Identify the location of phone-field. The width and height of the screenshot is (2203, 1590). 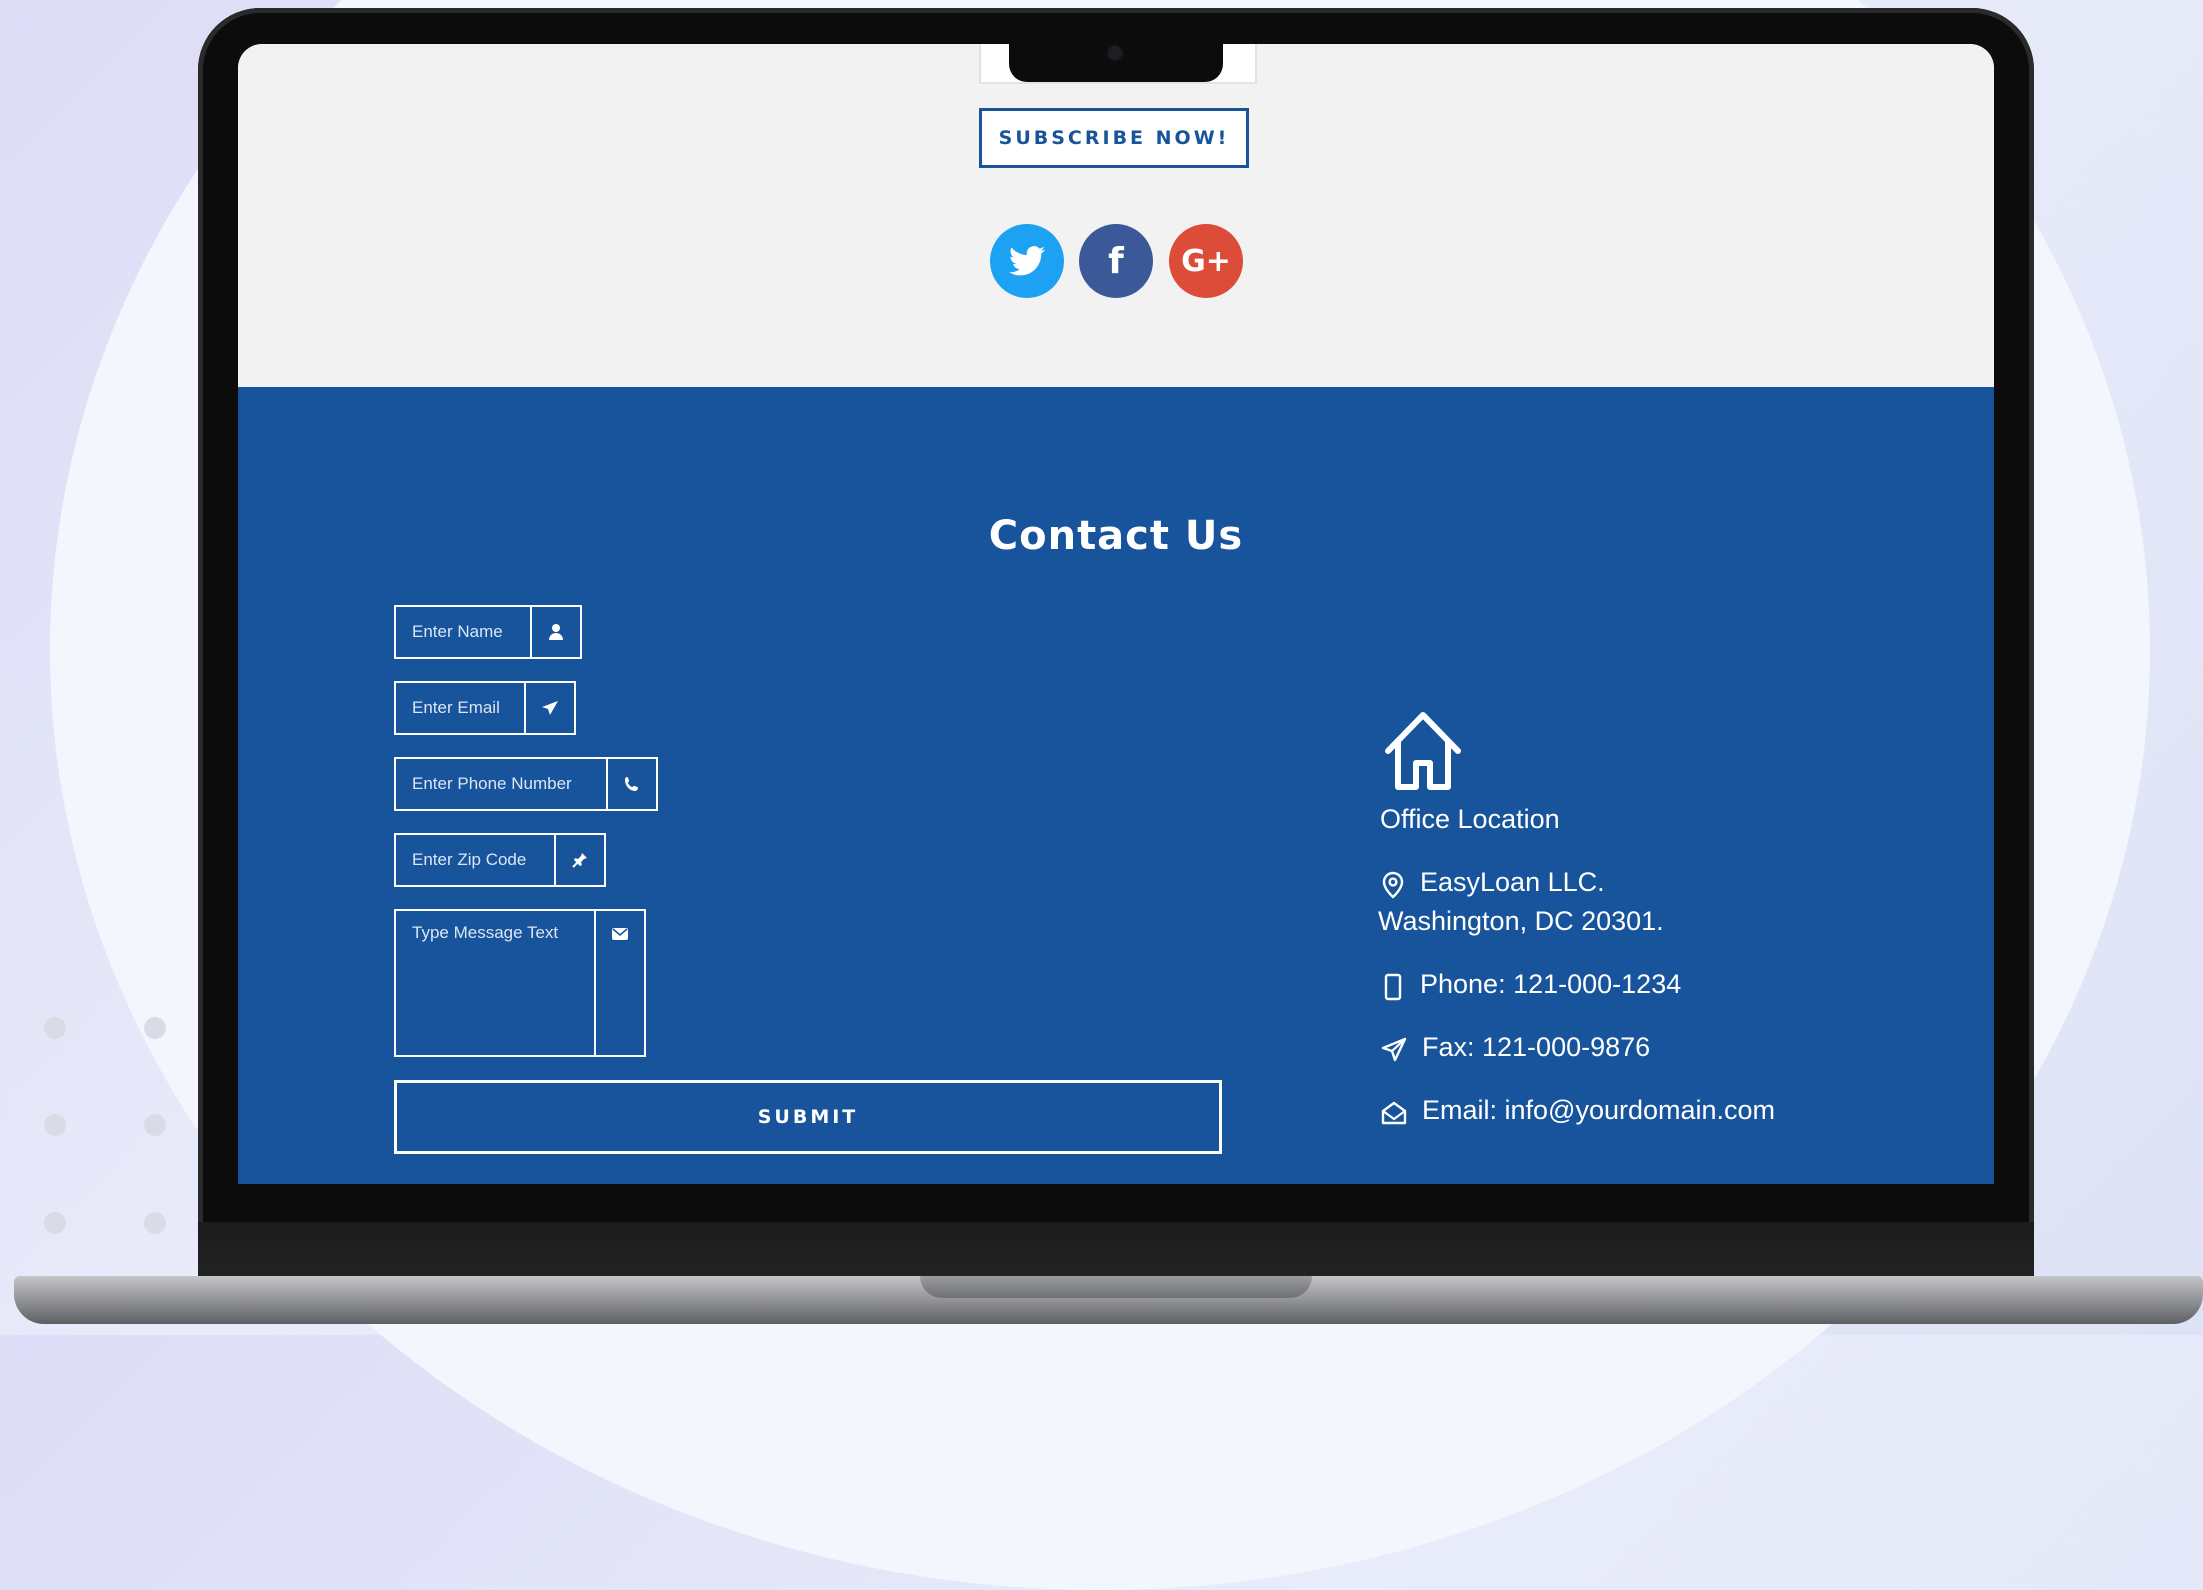
(526, 784).